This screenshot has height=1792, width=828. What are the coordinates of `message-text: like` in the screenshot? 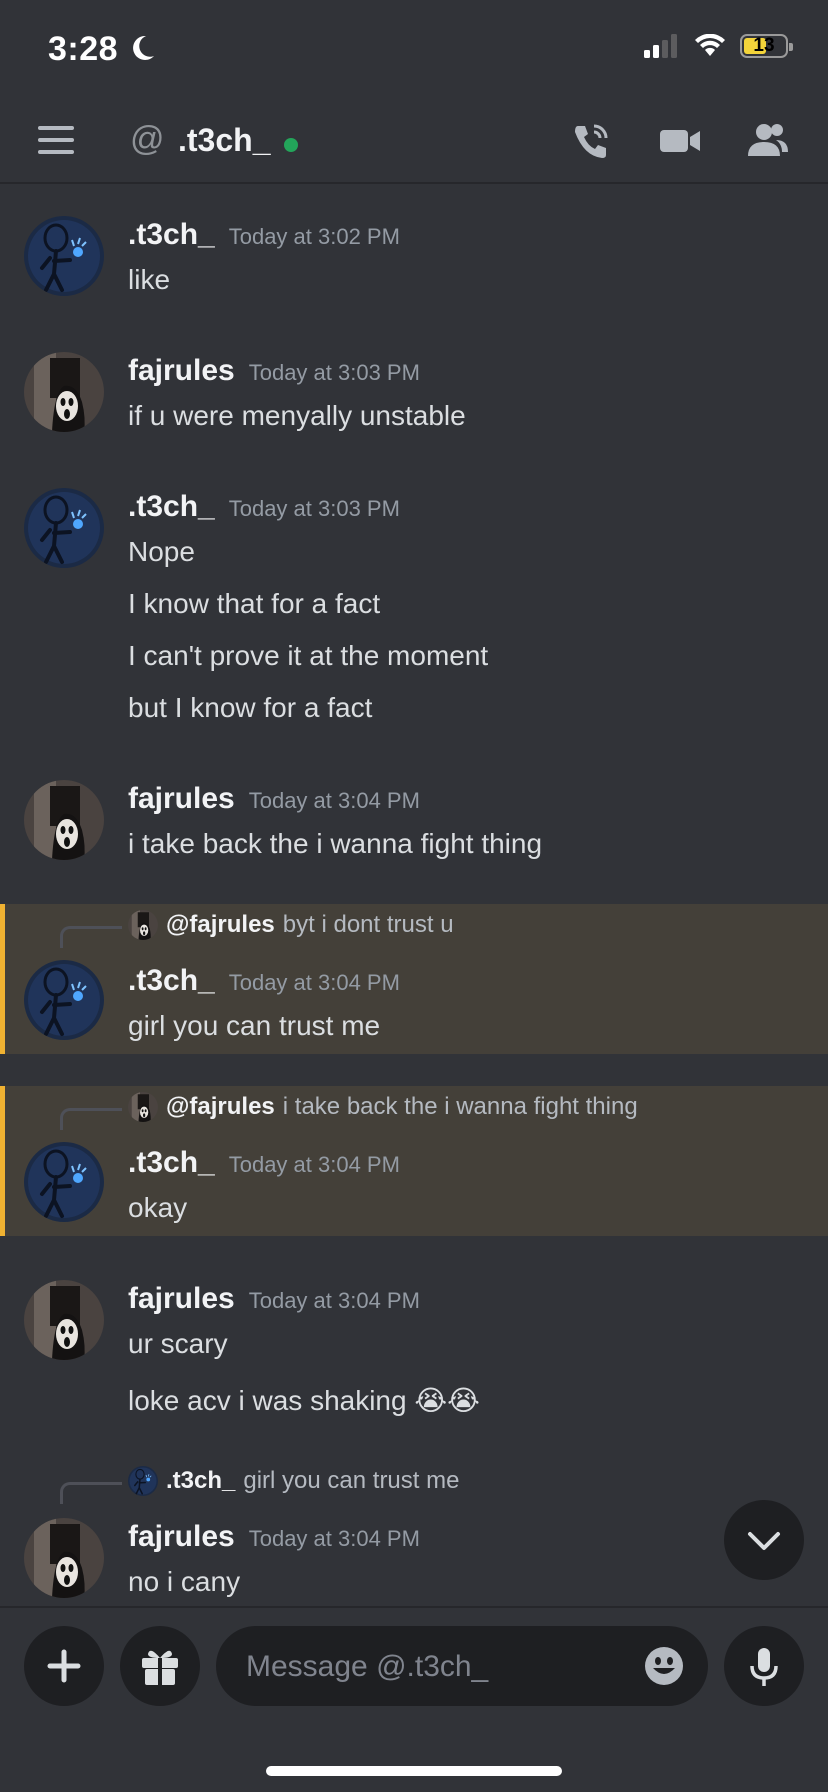 It's located at (149, 279).